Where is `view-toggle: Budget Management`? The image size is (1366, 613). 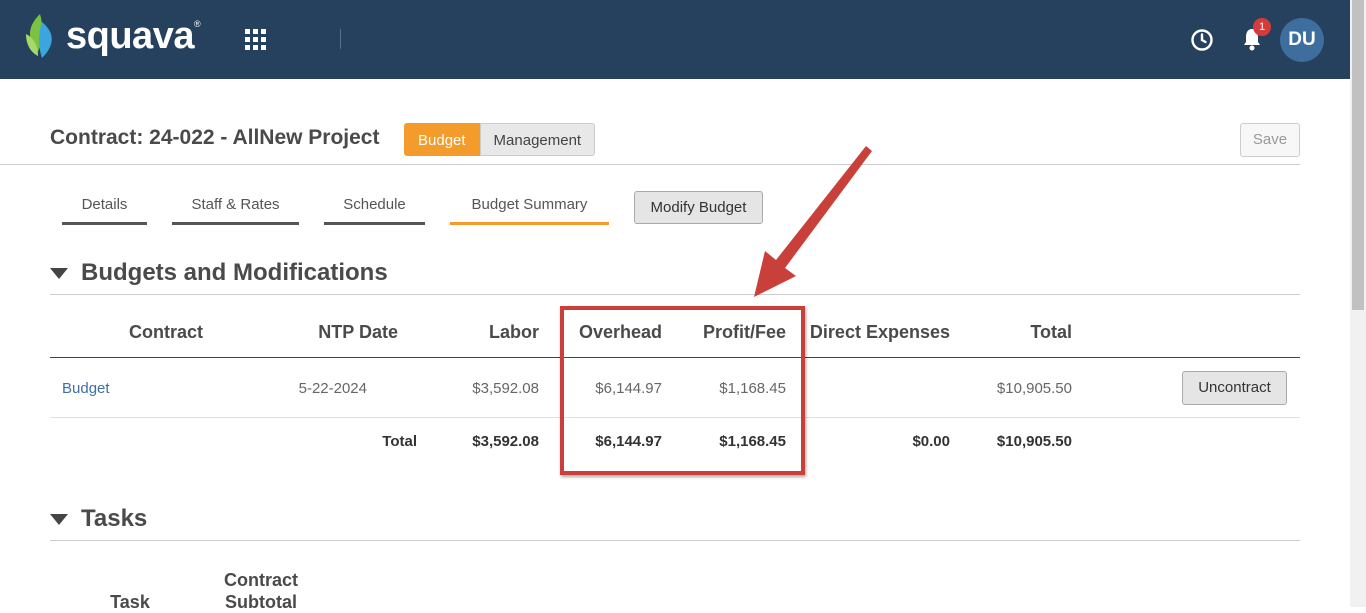 view-toggle: Budget Management is located at coordinates (500, 139).